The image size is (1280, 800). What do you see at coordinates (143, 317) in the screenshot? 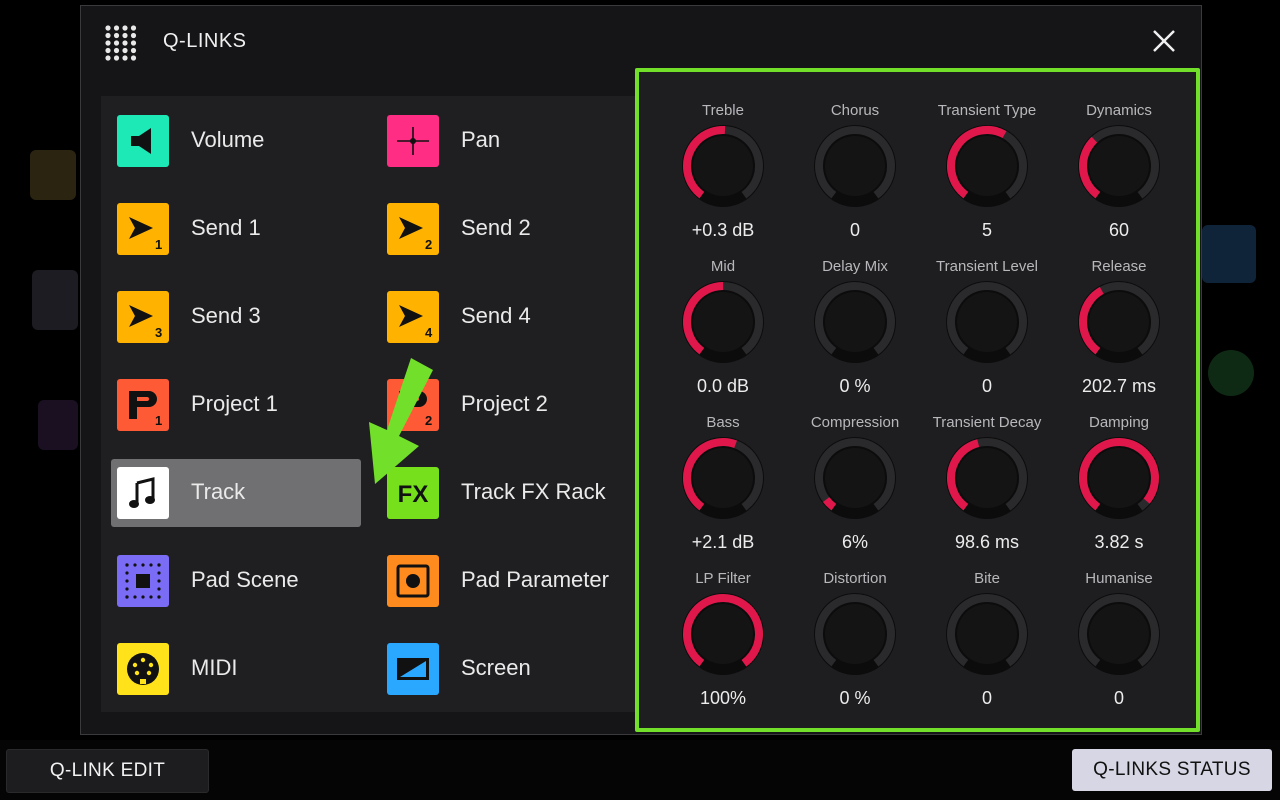
I see `send-arrow-icon: 3` at bounding box center [143, 317].